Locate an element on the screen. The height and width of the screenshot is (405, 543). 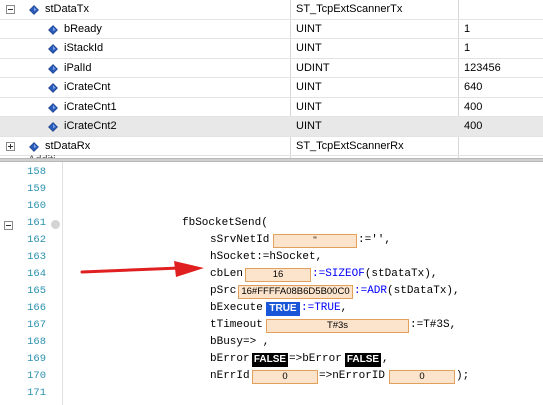
variable-name: iCrateCnt is located at coordinates (87, 87).